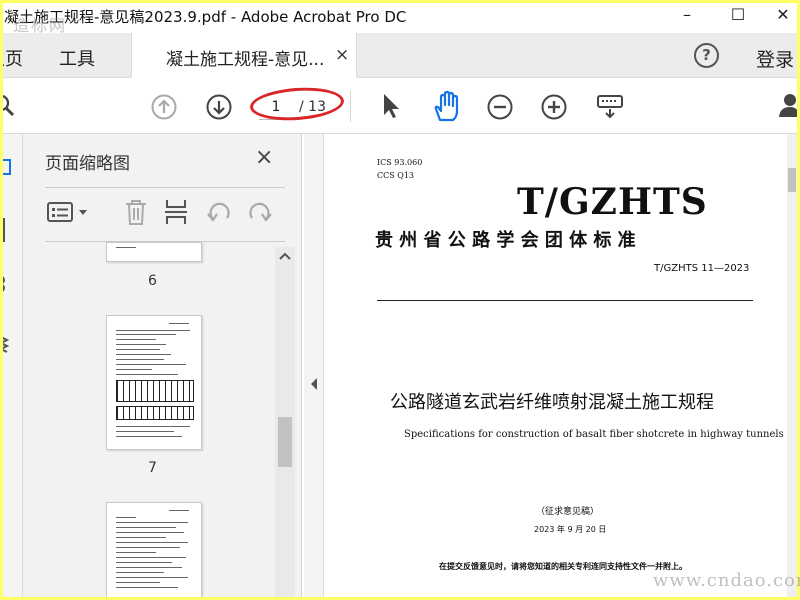 The width and height of the screenshot is (800, 600). I want to click on doc-notice: 在提交反馈意见时，请将您知道的相关专利连同支持性文件一并附上。, so click(563, 566).